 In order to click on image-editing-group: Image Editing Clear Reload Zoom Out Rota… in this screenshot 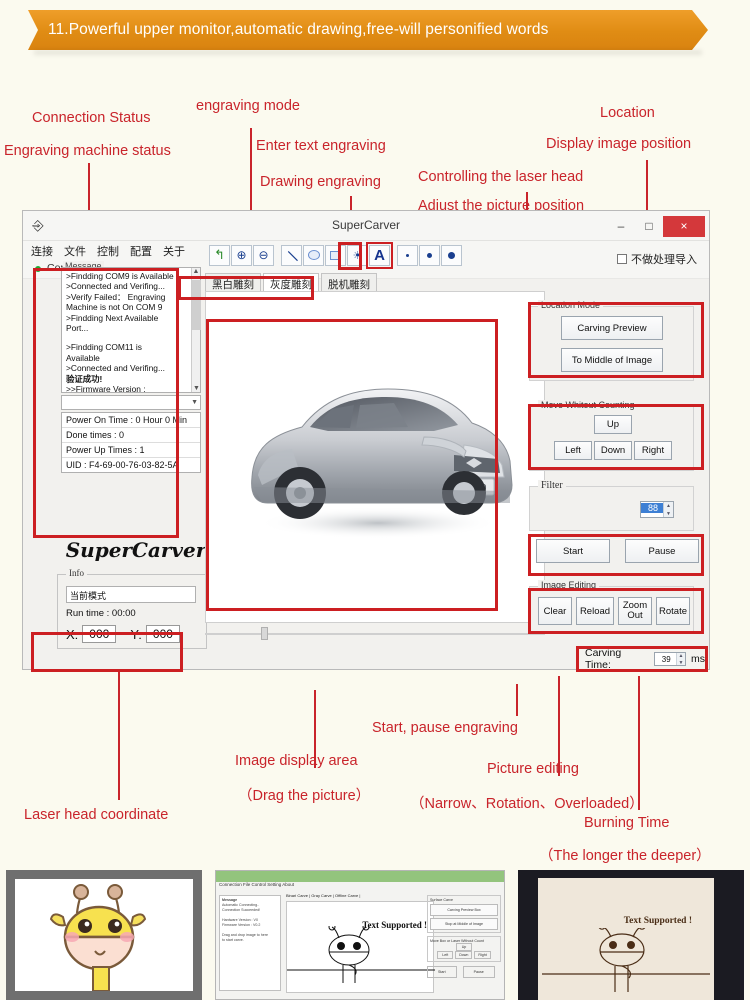, I will do `click(611, 607)`.